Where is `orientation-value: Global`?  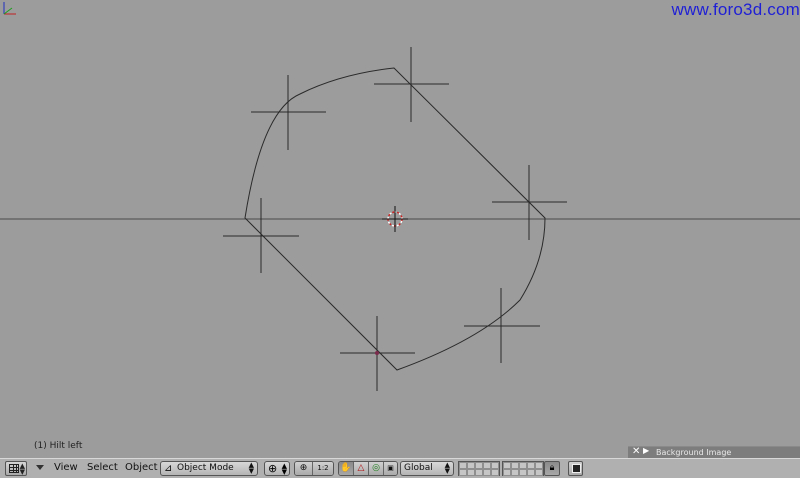 orientation-value: Global is located at coordinates (418, 468).